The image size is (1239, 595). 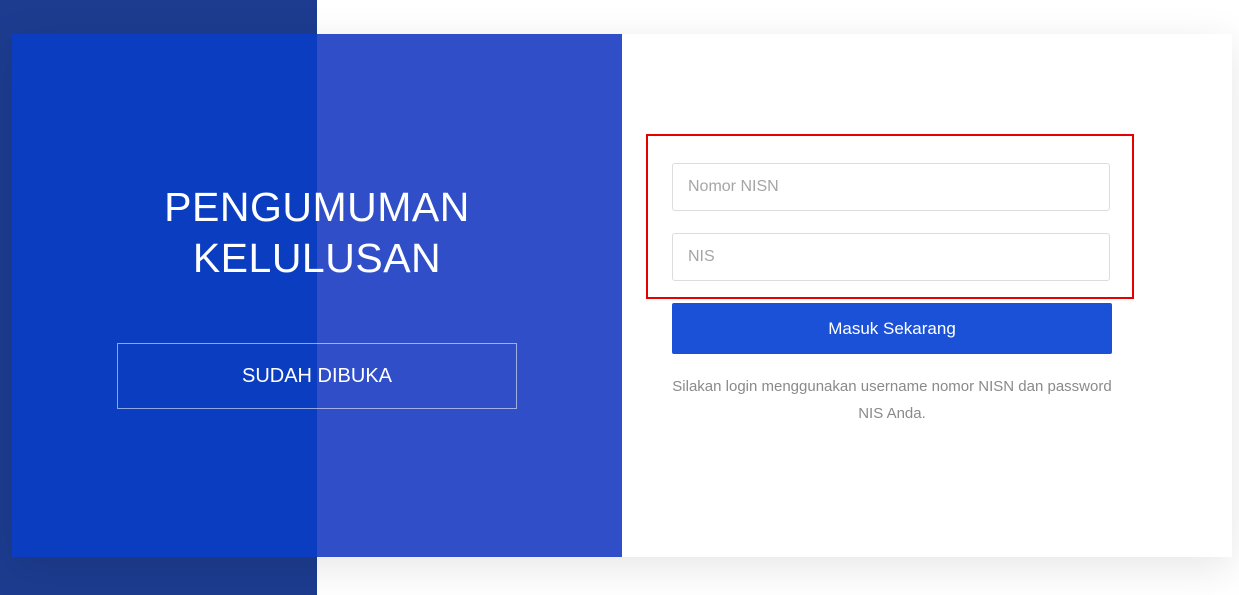 I want to click on announcement-title-line1: PENGUMUMAN, so click(x=317, y=207).